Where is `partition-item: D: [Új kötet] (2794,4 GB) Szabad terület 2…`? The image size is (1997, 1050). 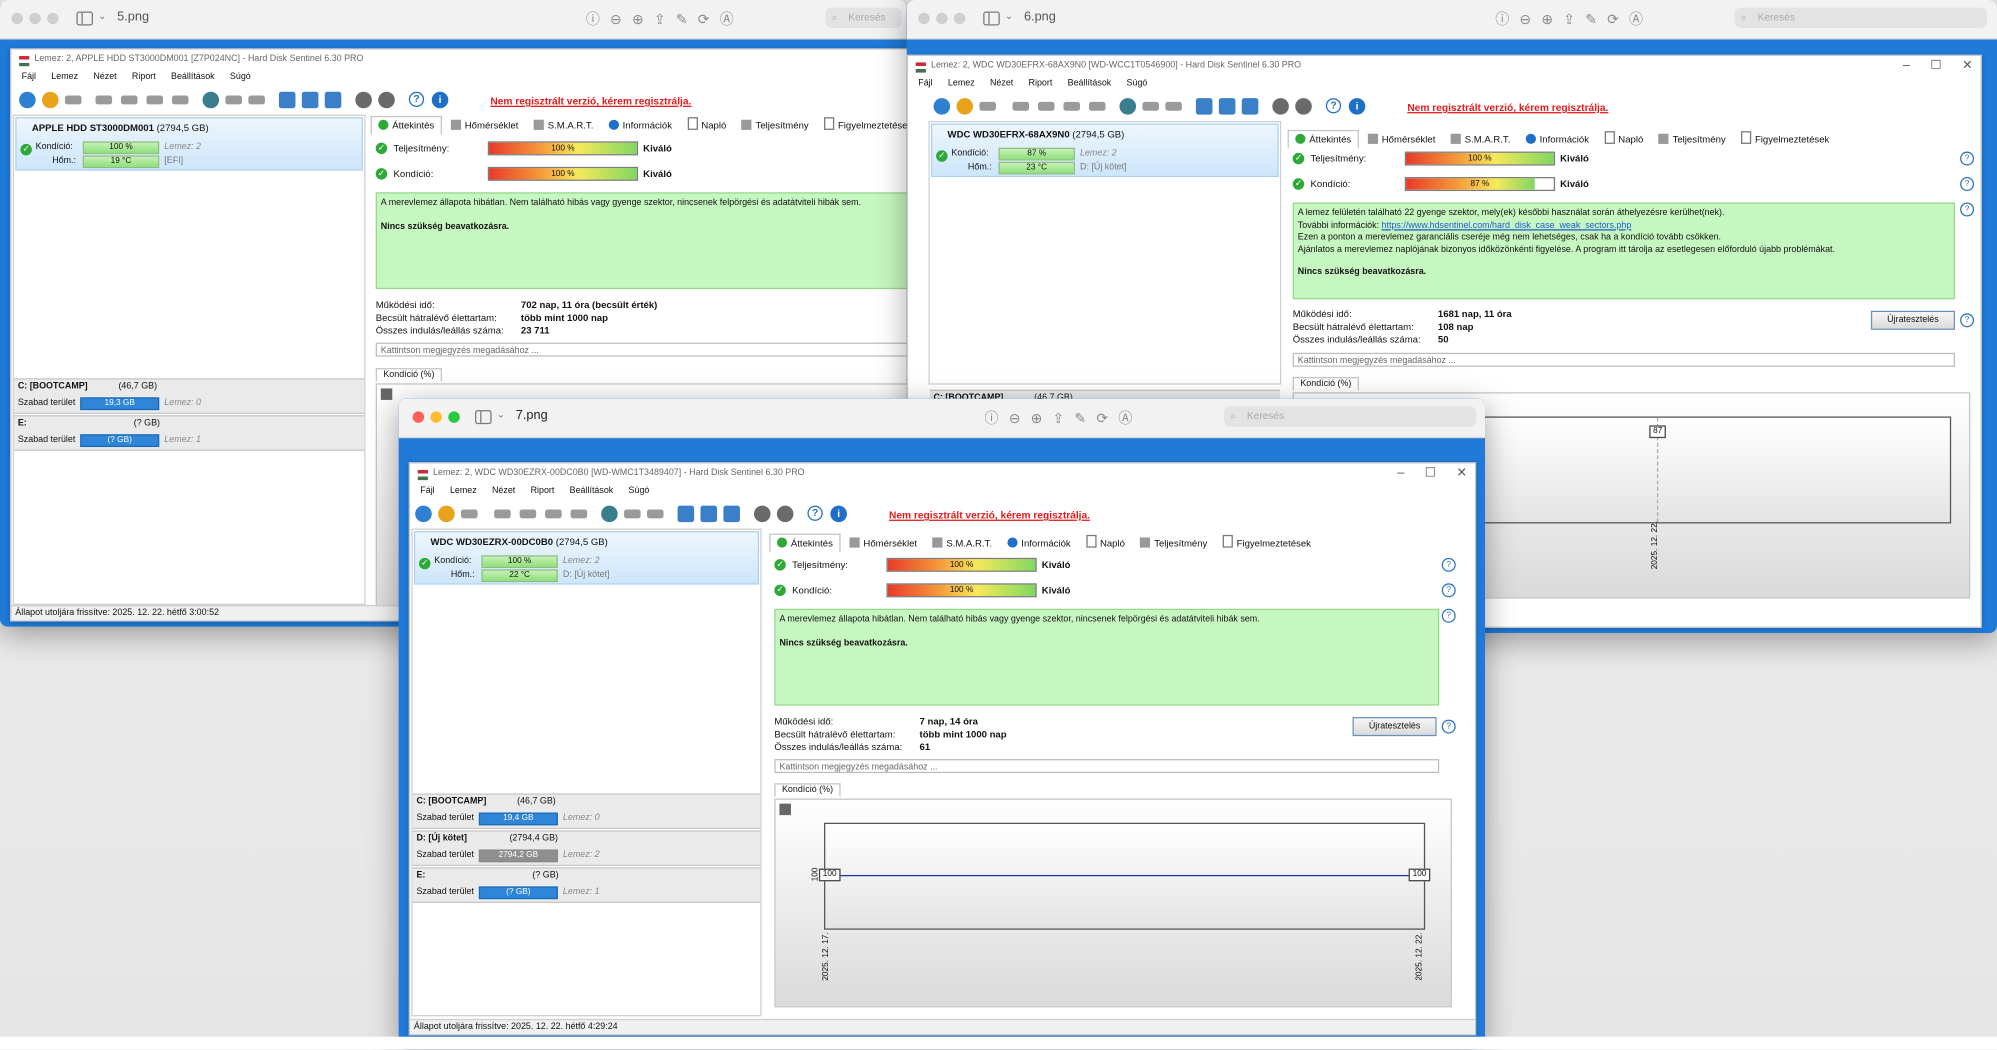
partition-item: D: [Új kötet] (2794,4 GB) Szabad terület 2… is located at coordinates (586, 848).